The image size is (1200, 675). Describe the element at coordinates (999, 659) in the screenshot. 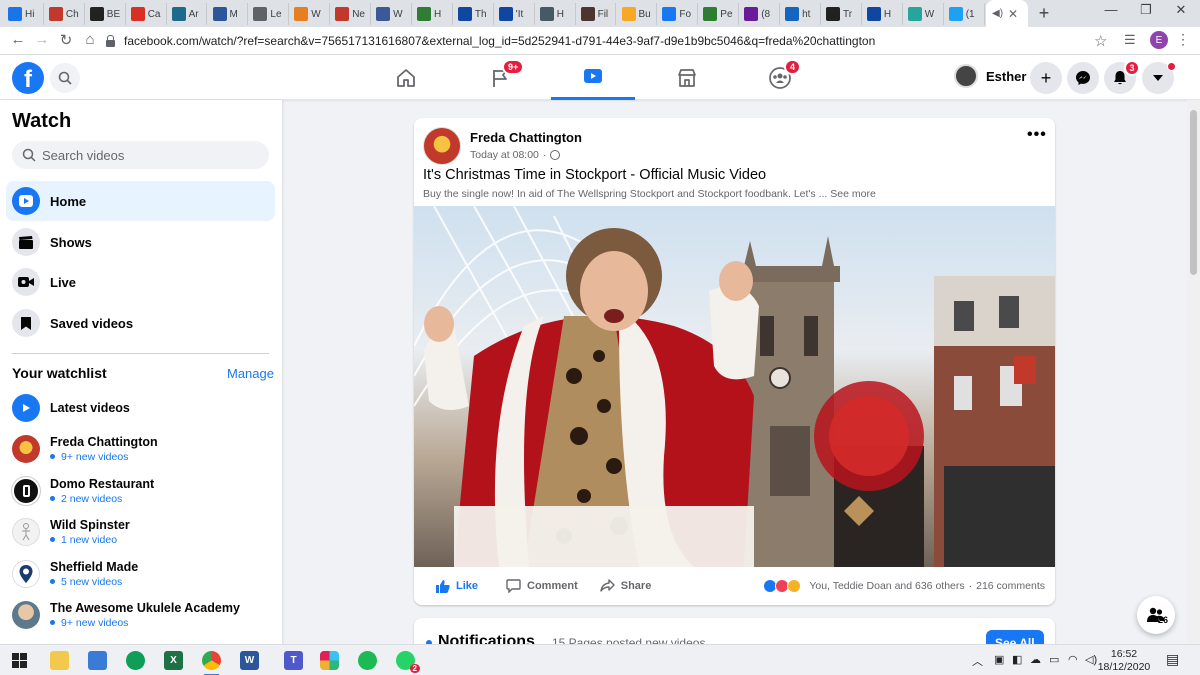

I see `tray-app-icon: ▣` at that location.